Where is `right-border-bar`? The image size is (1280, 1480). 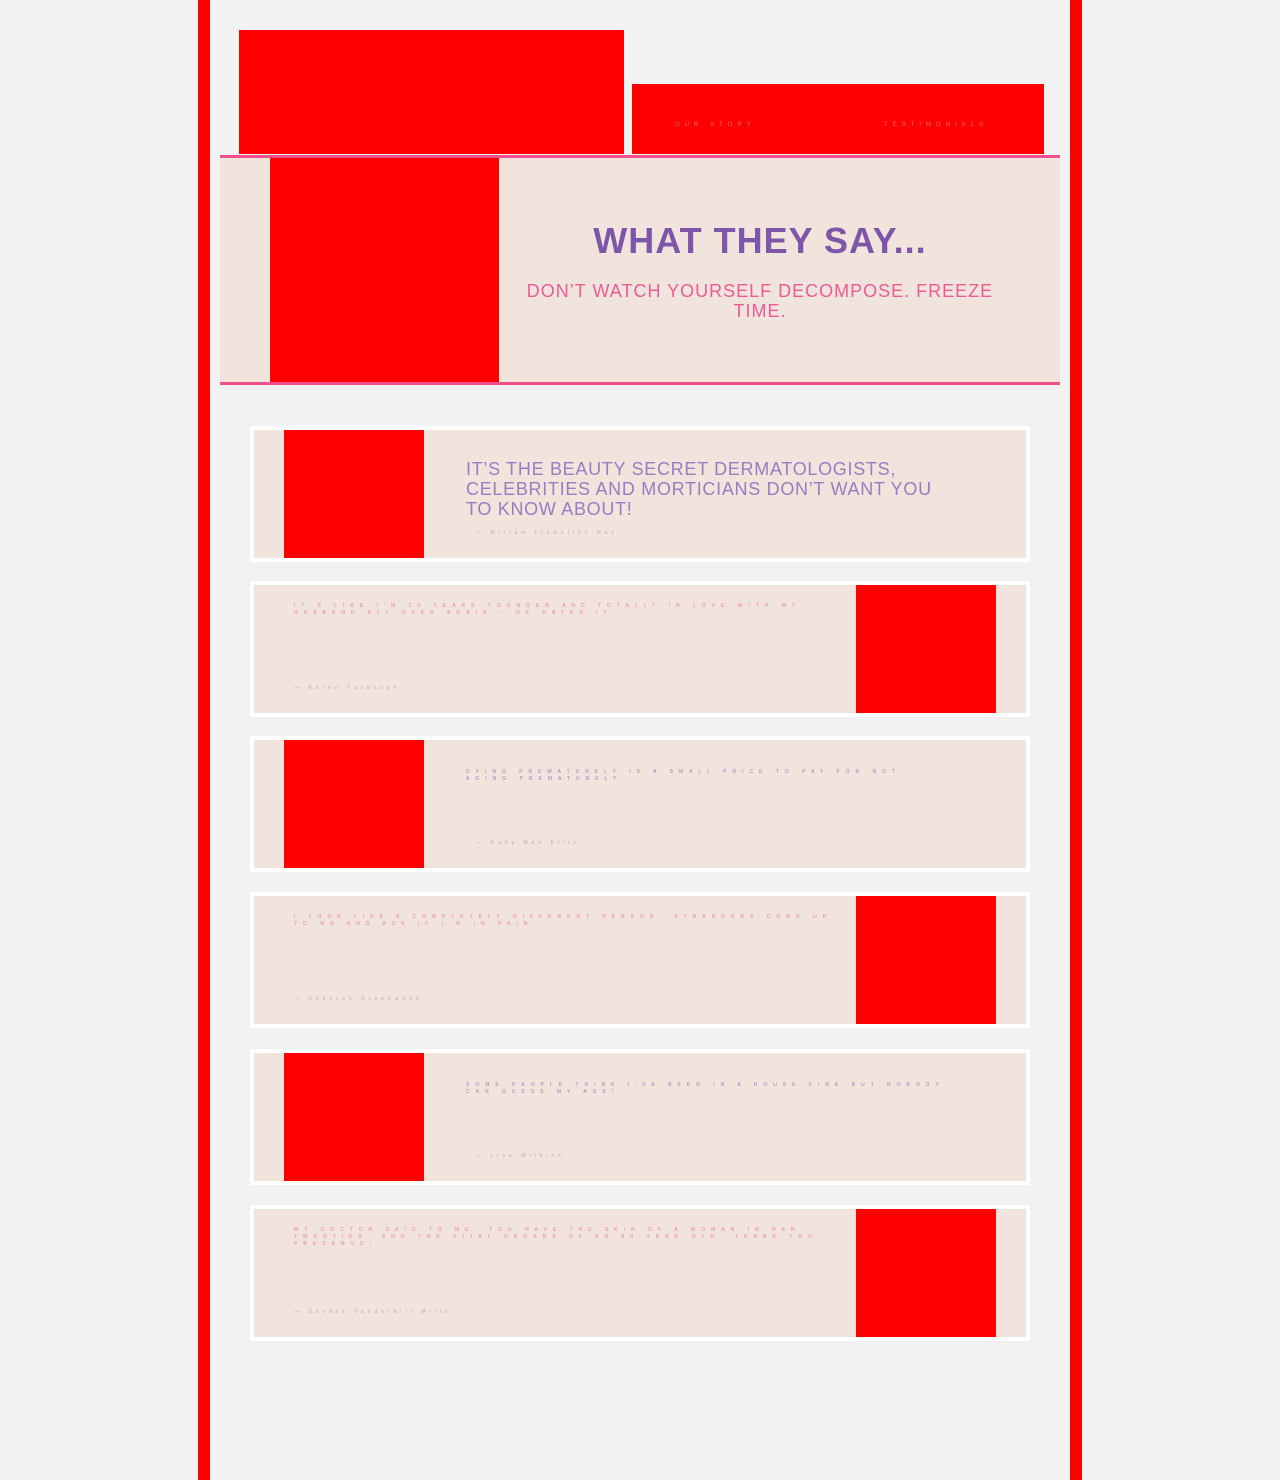
right-border-bar is located at coordinates (1076, 740).